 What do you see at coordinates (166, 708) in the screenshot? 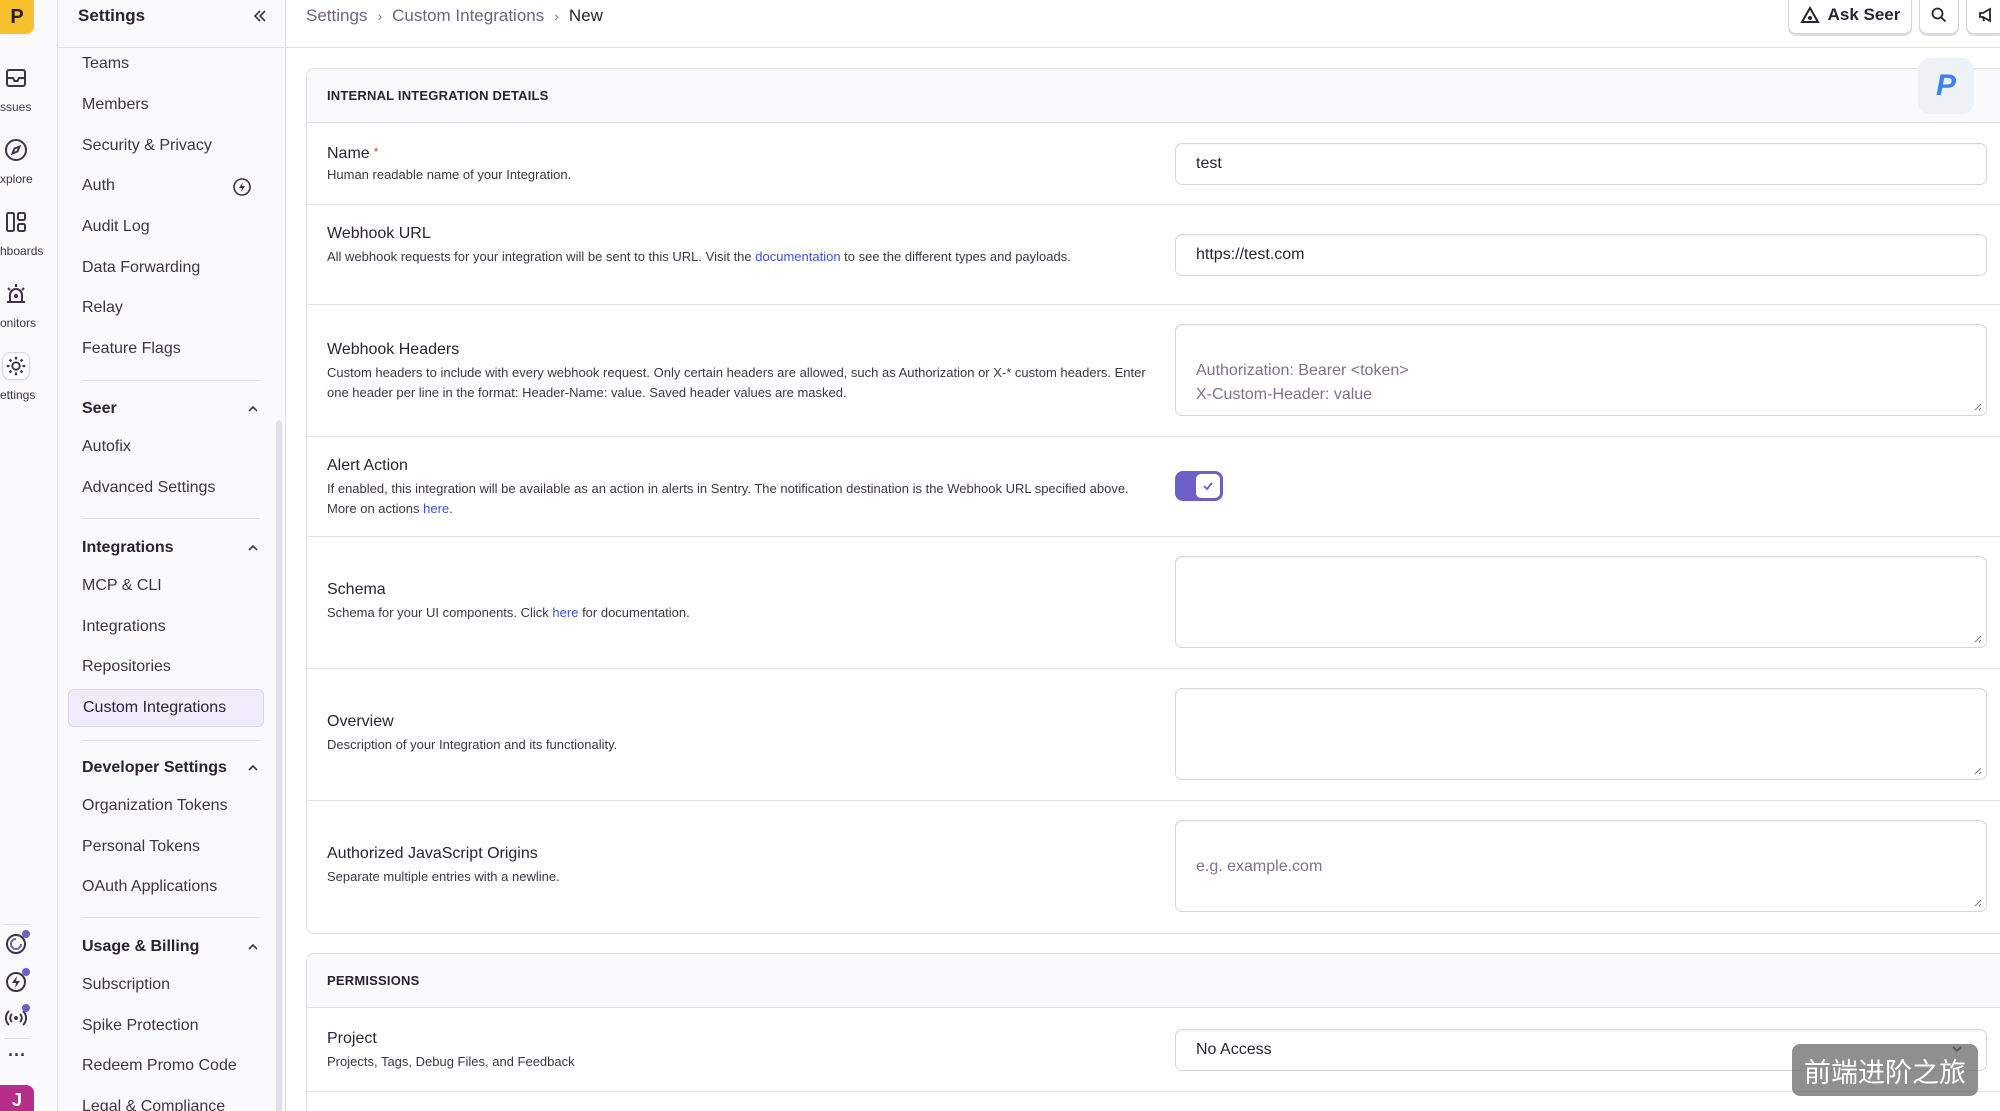
I see `sidebar-item-custom-integrations: Custom Integrations` at bounding box center [166, 708].